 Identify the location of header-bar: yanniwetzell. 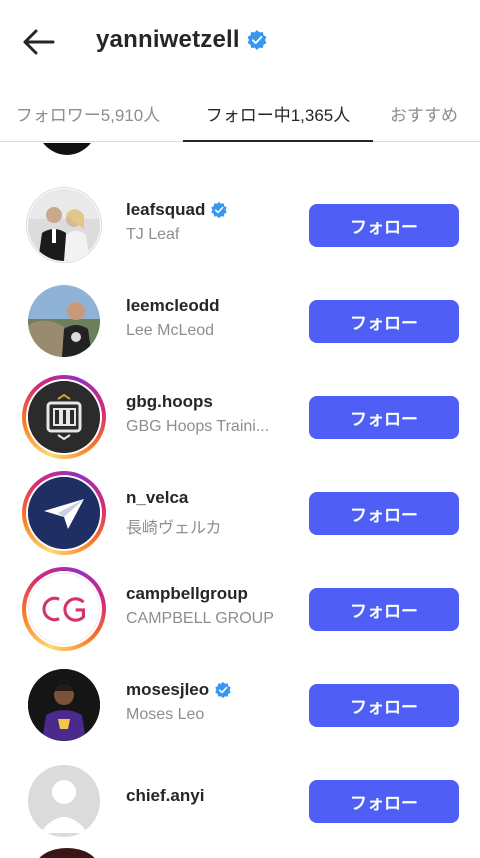
(240, 42).